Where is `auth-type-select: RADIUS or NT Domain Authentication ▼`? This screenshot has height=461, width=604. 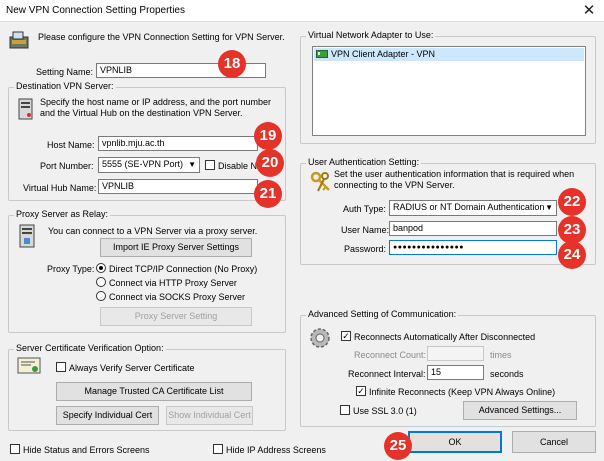
auth-type-select: RADIUS or NT Domain Authentication ▼ is located at coordinates (473, 208).